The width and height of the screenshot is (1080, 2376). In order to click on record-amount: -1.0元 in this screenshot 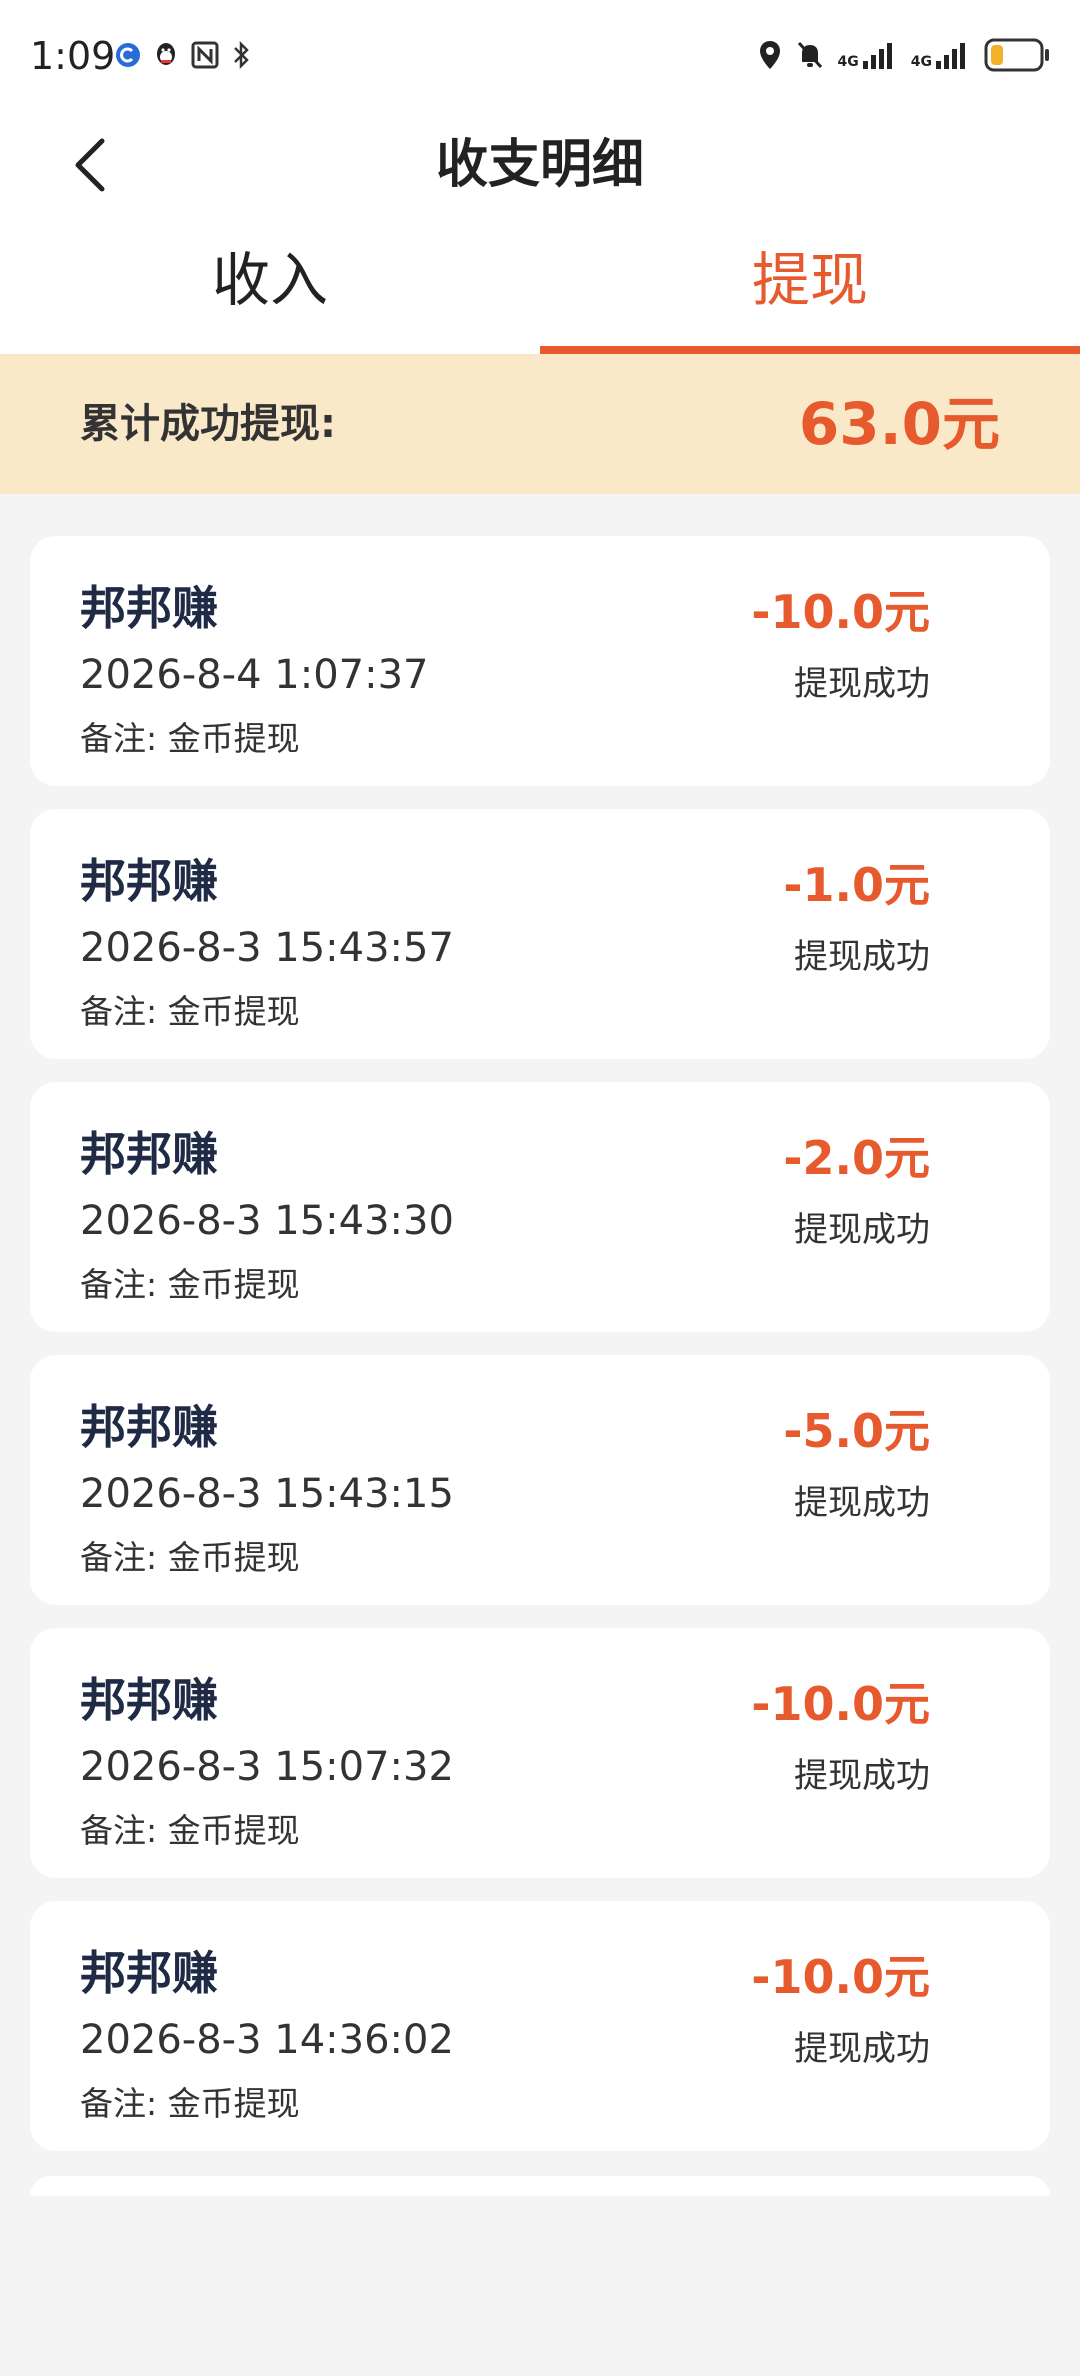, I will do `click(856, 885)`.